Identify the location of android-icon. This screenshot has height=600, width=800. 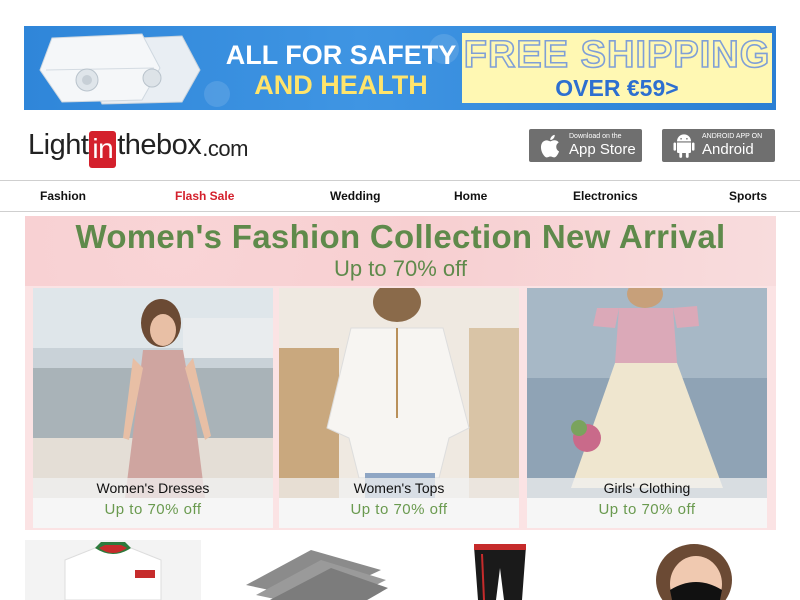
(684, 145).